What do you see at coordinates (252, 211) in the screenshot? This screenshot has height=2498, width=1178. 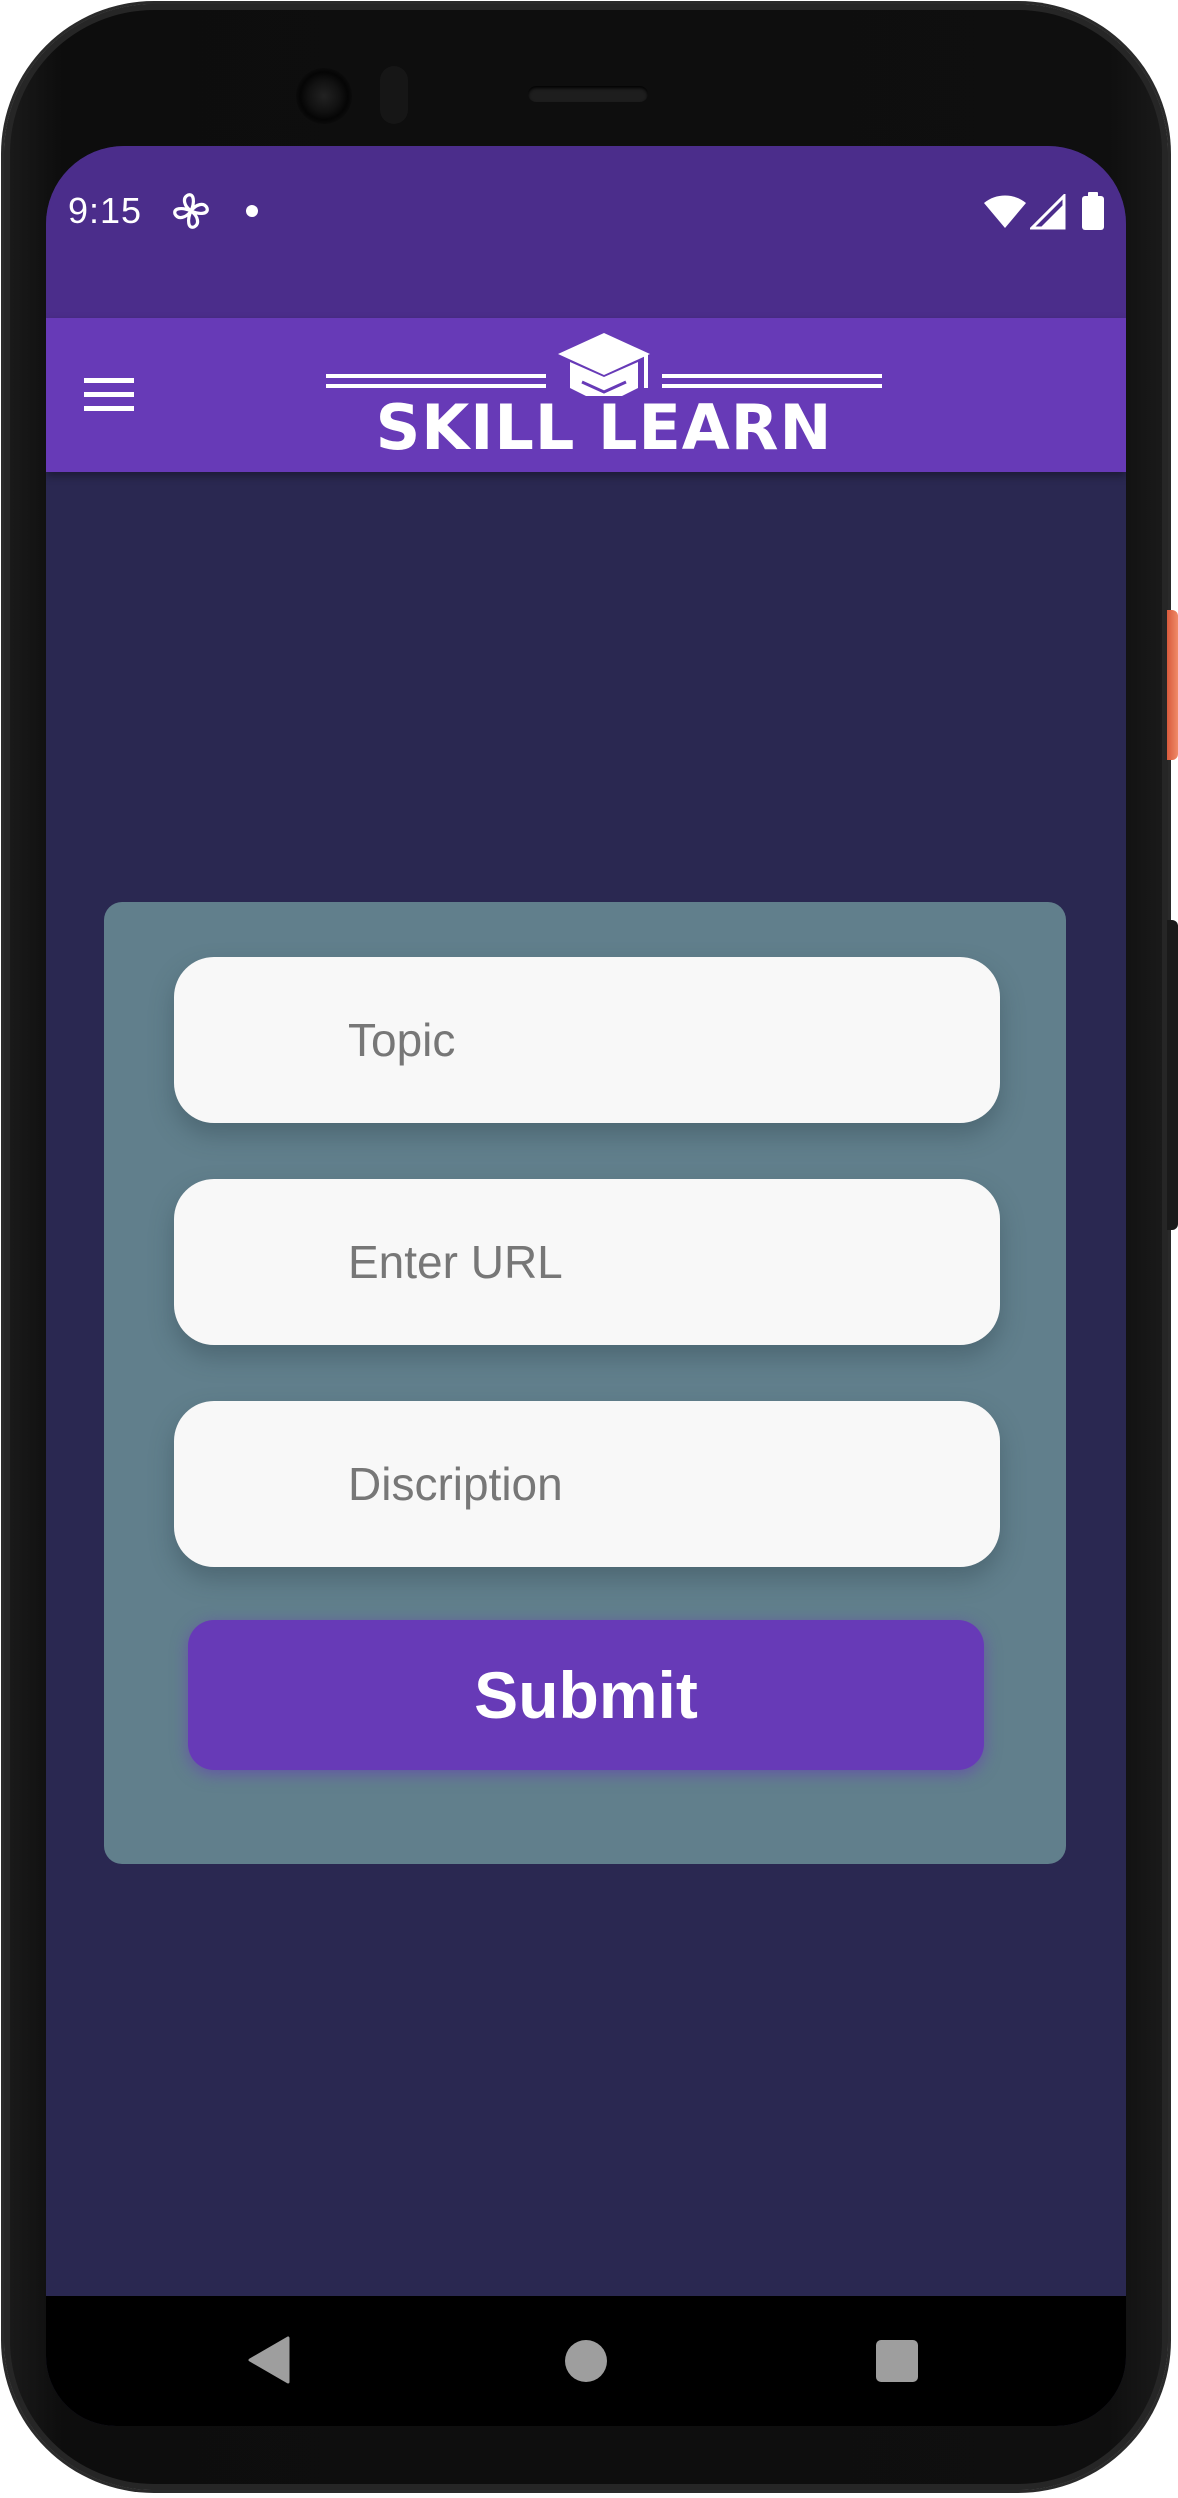 I see `notification-dot-icon` at bounding box center [252, 211].